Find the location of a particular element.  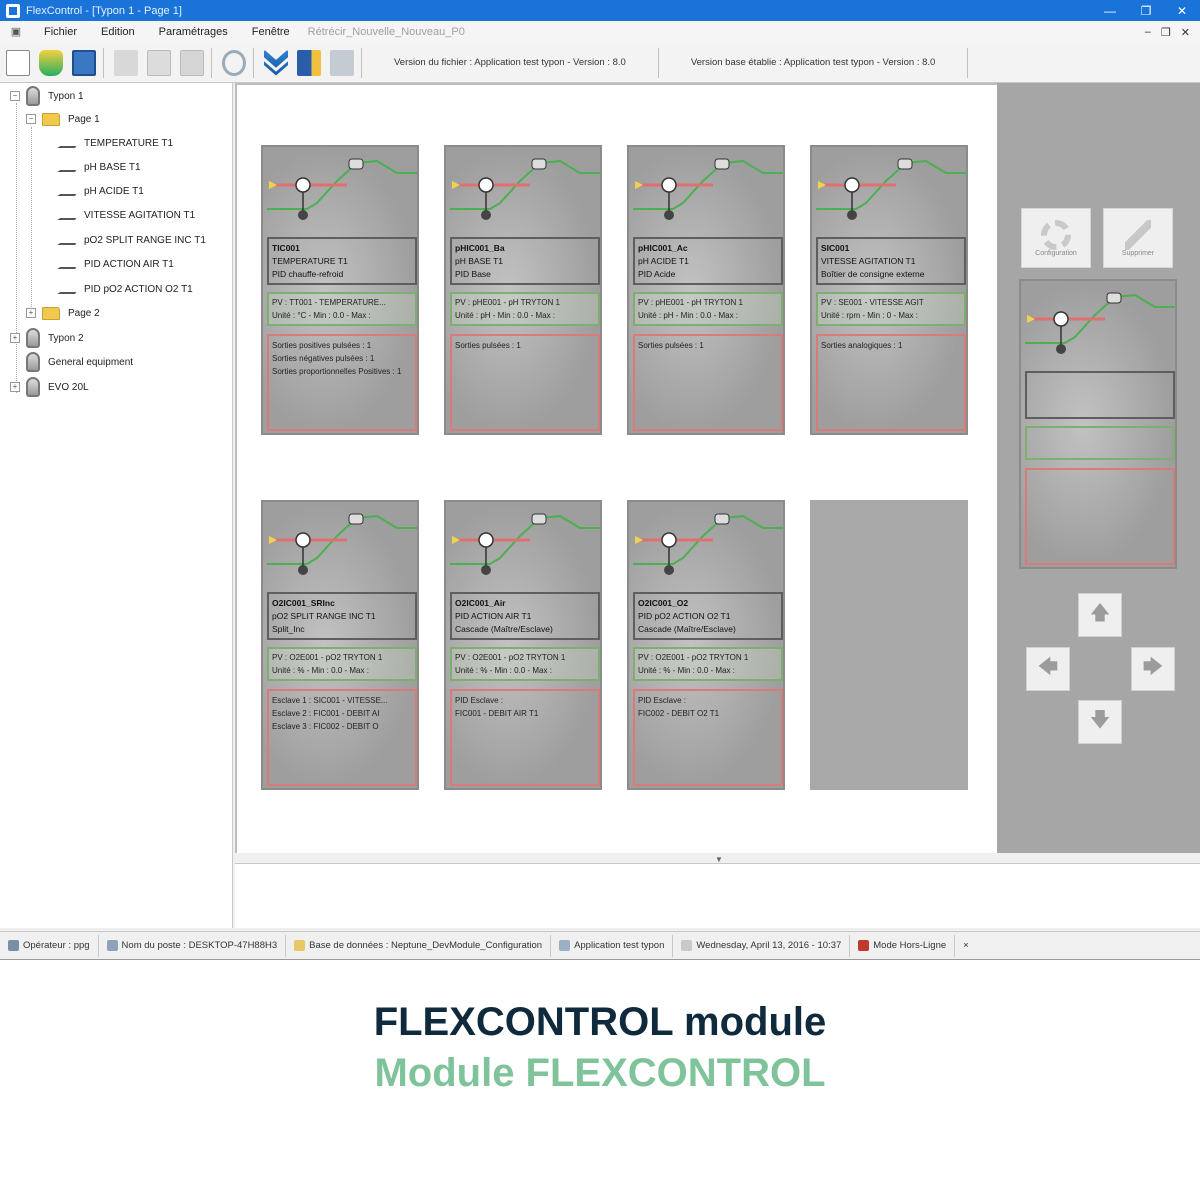

io-line: Sorties négatives pulsées : 1 is located at coordinates (323, 358).